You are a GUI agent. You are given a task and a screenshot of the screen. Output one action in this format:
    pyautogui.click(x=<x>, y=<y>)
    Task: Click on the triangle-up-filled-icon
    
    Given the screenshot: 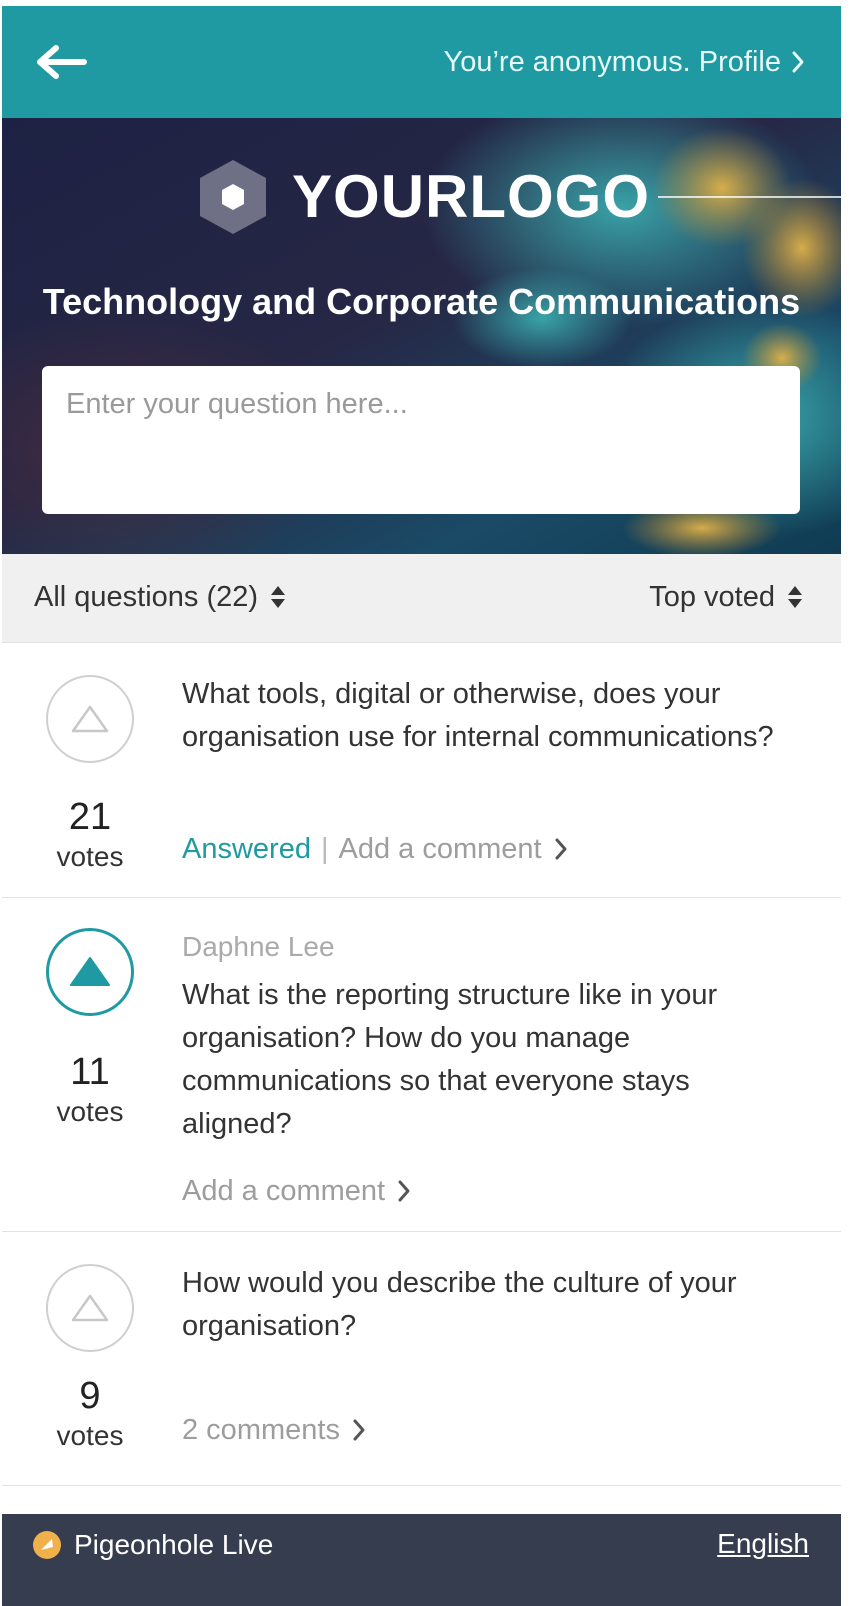 What is the action you would take?
    pyautogui.click(x=90, y=971)
    